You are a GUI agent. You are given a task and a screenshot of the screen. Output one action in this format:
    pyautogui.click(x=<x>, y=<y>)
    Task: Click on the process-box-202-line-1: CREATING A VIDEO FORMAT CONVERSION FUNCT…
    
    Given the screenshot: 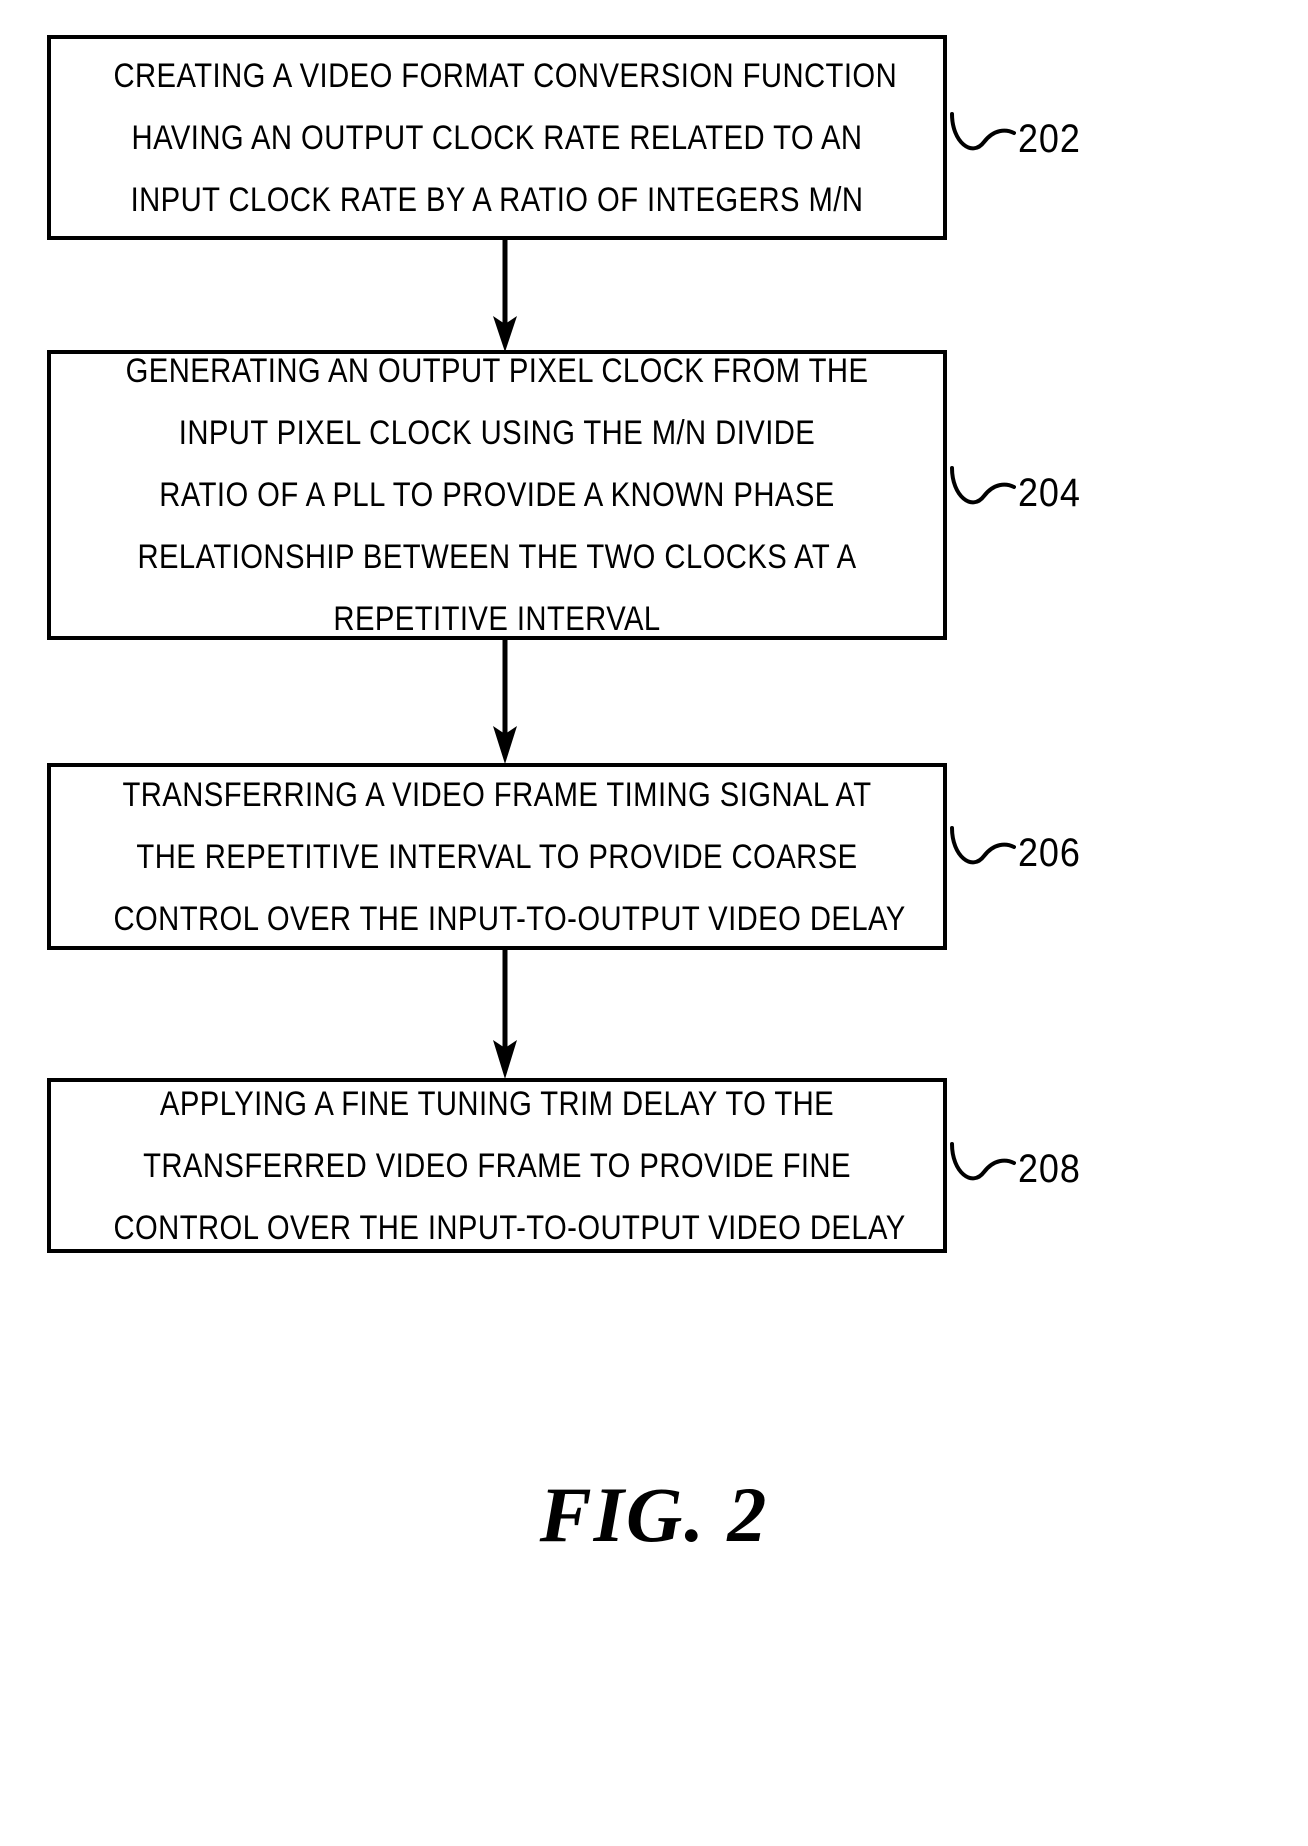 What is the action you would take?
    pyautogui.click(x=505, y=75)
    